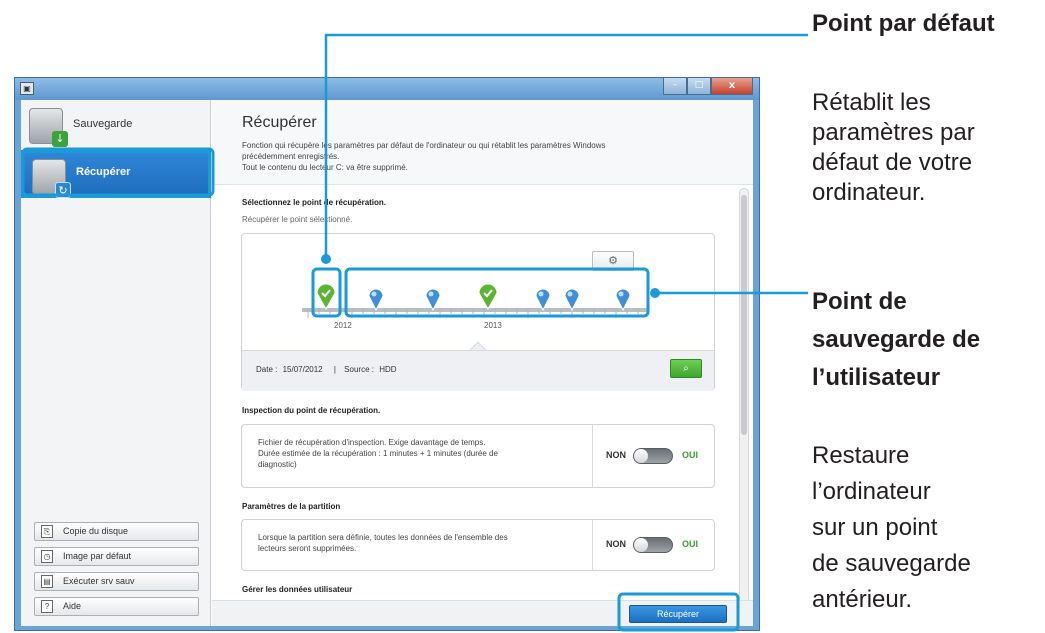 Image resolution: width=1045 pixels, height=633 pixels. Describe the element at coordinates (655, 293) in the screenshot. I see `leader-dot-user-points` at that location.